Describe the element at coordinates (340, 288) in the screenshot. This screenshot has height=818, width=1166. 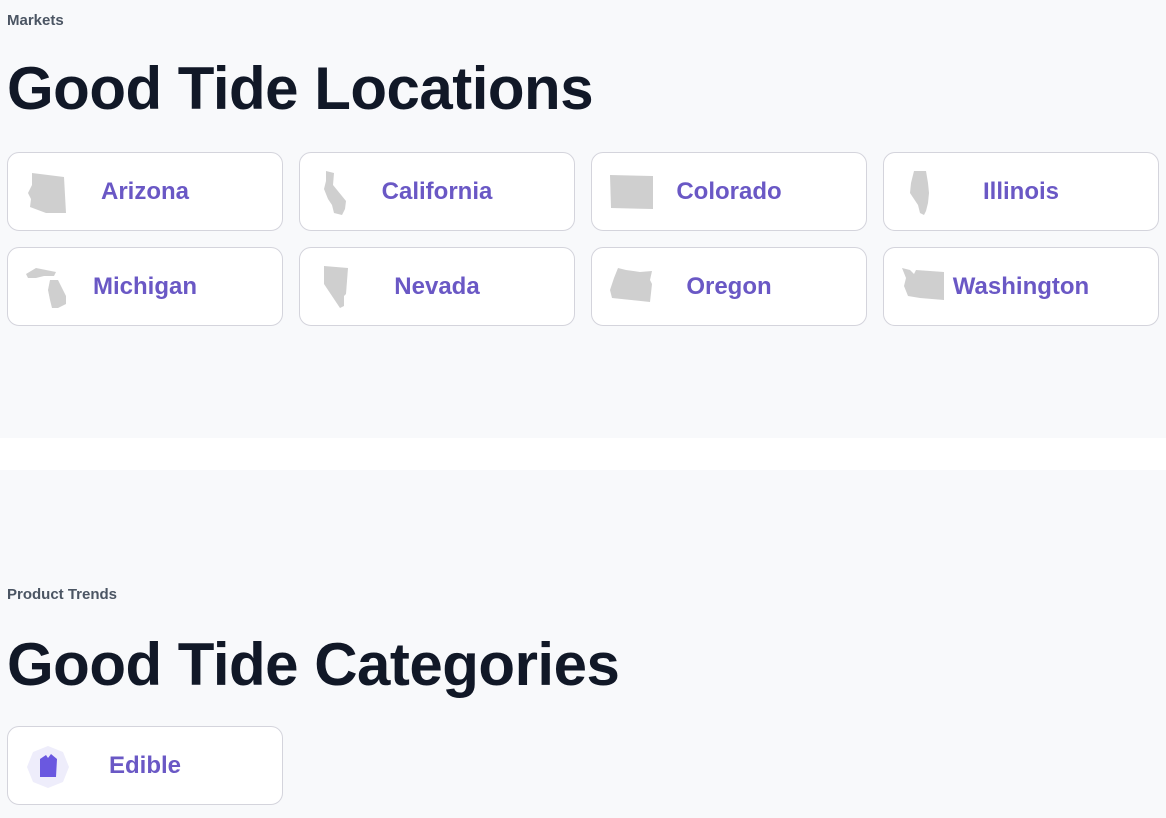
I see `nevada-map-icon` at that location.